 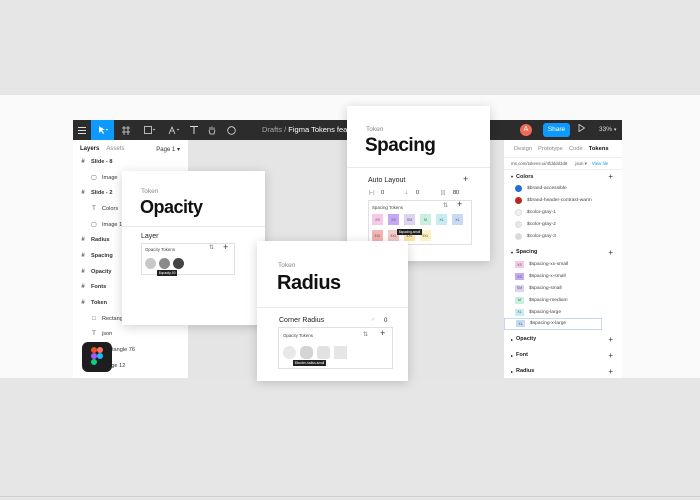 I want to click on layer-label: json, so click(x=107, y=334).